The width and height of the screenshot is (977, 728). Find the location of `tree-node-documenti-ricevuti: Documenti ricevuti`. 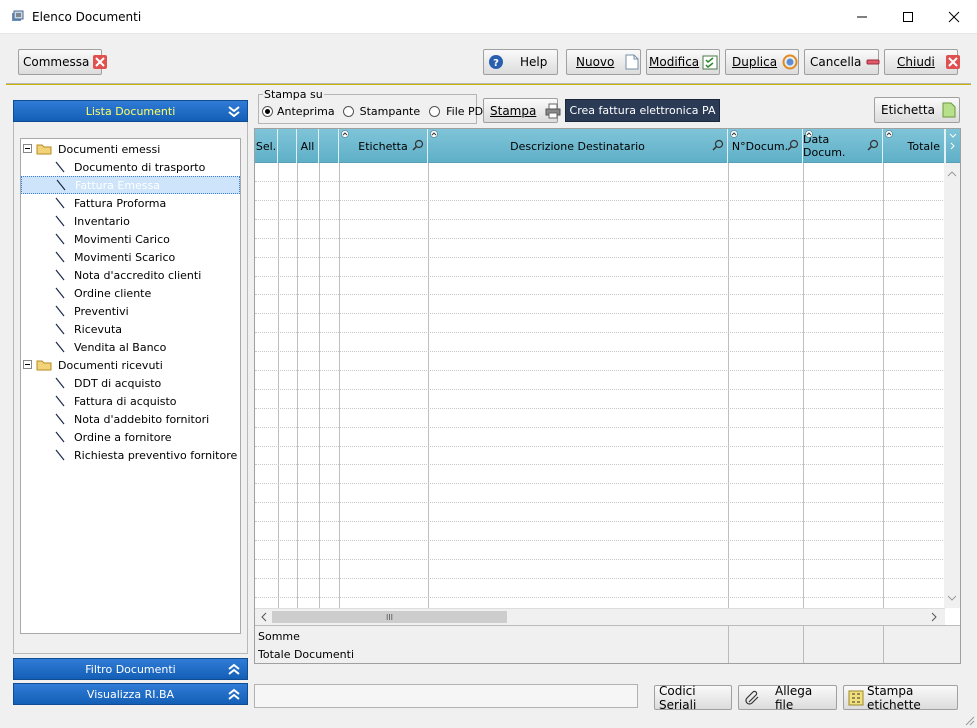

tree-node-documenti-ricevuti: Documenti ricevuti is located at coordinates (93, 365).